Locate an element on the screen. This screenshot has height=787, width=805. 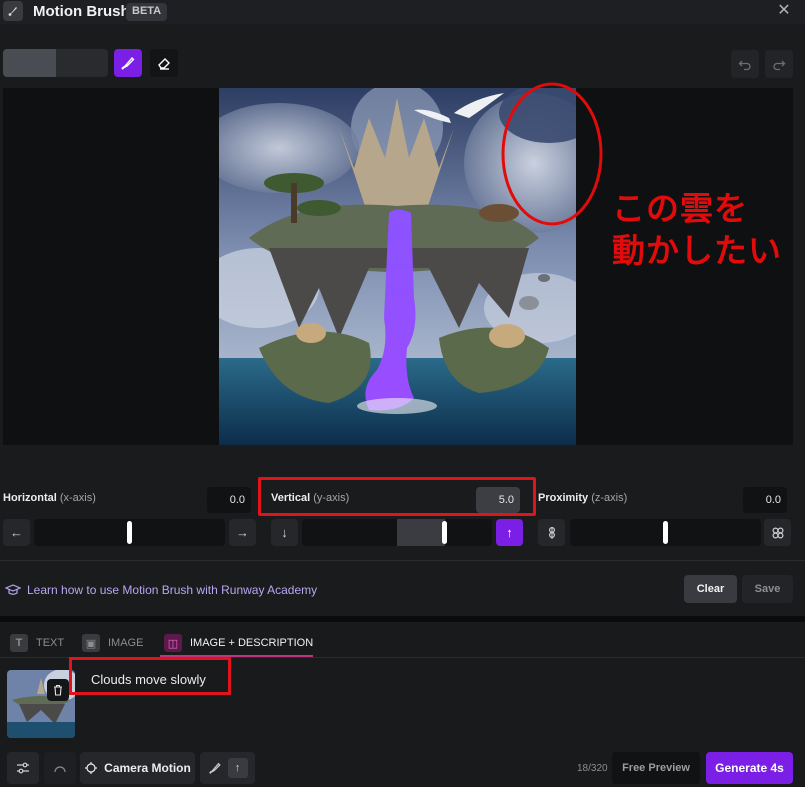
arrow-down-icon: ↓ is located at coordinates (284, 532).